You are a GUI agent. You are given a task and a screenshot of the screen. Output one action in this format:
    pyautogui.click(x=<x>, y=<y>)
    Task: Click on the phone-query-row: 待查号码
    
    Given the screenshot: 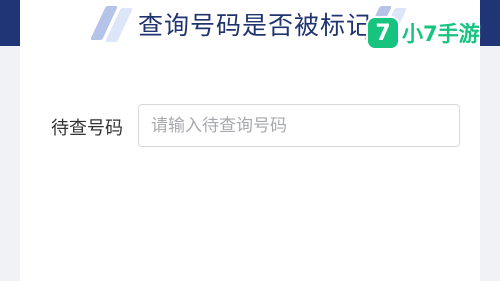 What is the action you would take?
    pyautogui.click(x=250, y=126)
    